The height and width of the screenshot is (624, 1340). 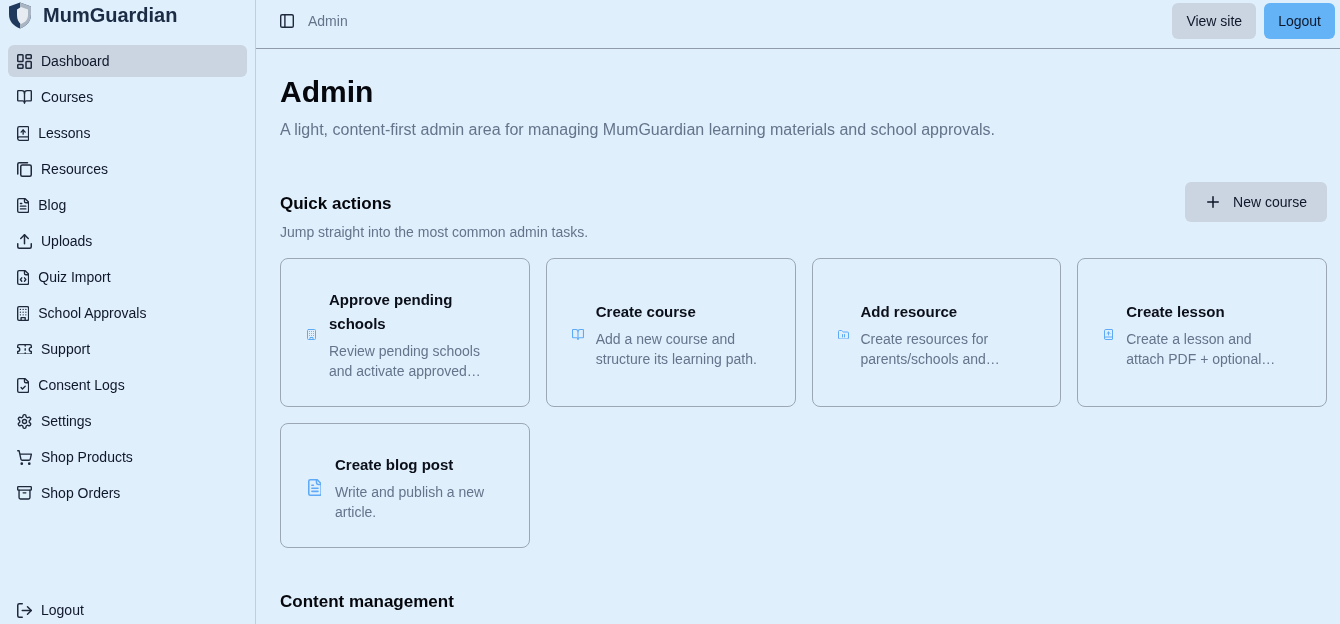 What do you see at coordinates (327, 92) in the screenshot?
I see `page-title: Admin` at bounding box center [327, 92].